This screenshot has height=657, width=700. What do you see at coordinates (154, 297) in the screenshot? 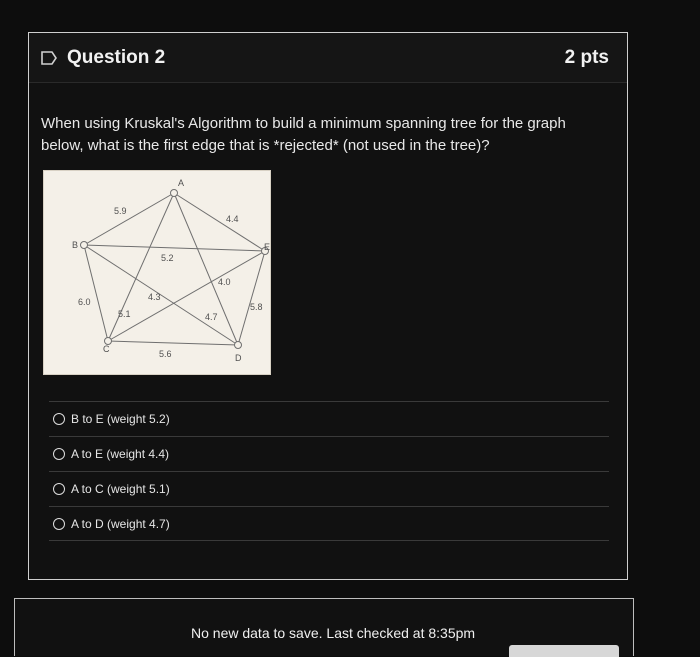
I see `weight-b-d: 4.3` at bounding box center [154, 297].